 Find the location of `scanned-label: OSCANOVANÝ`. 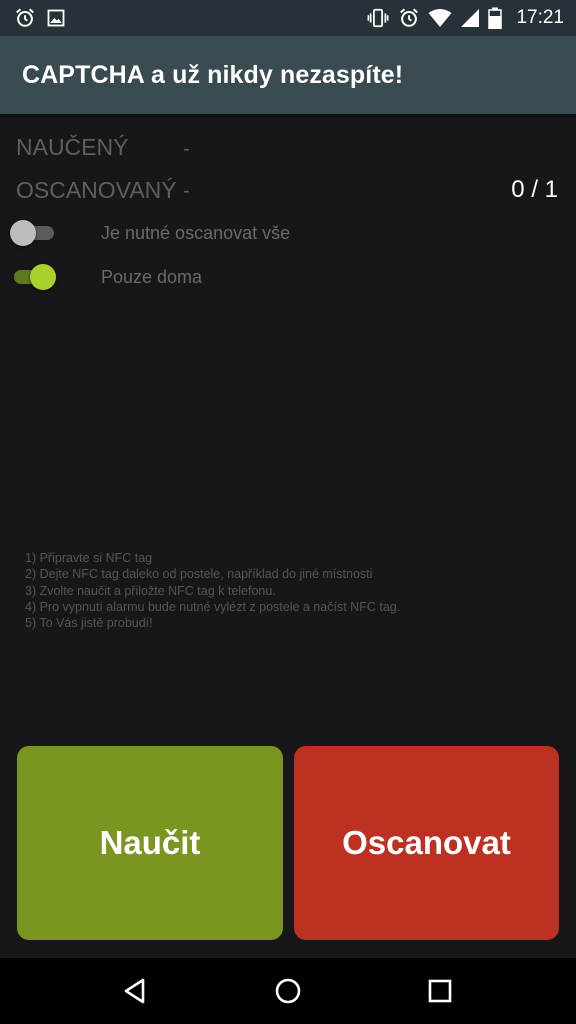

scanned-label: OSCANOVANÝ is located at coordinates (96, 190).